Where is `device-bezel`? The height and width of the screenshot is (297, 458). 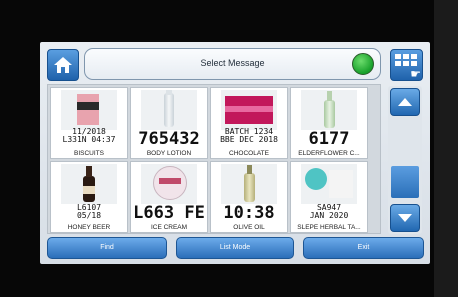
device-bezel is located at coordinates (446, 148).